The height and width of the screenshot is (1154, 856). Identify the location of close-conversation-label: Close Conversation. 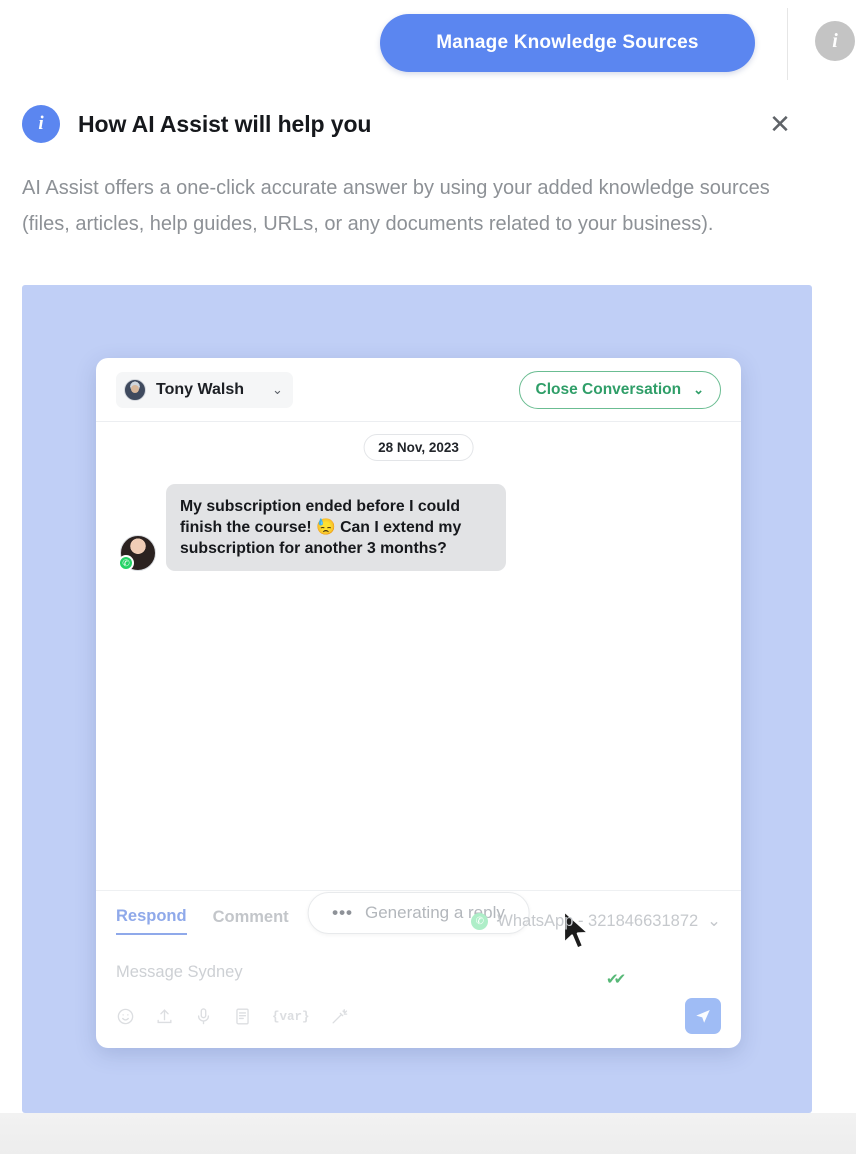
(608, 389).